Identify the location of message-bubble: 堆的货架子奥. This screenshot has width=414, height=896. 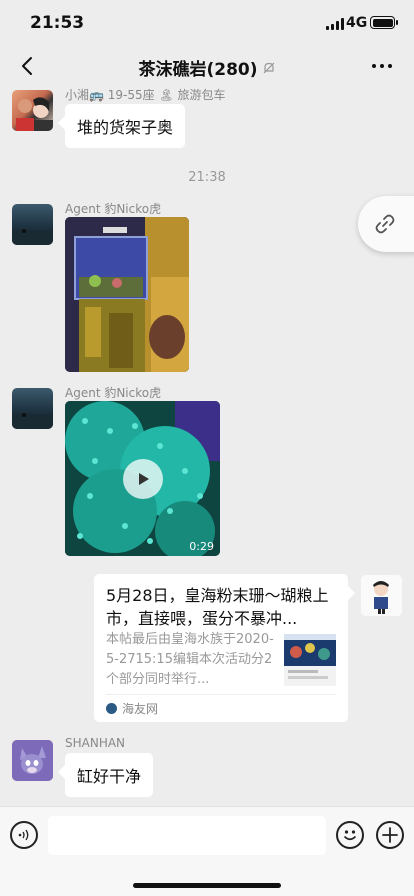
(125, 126).